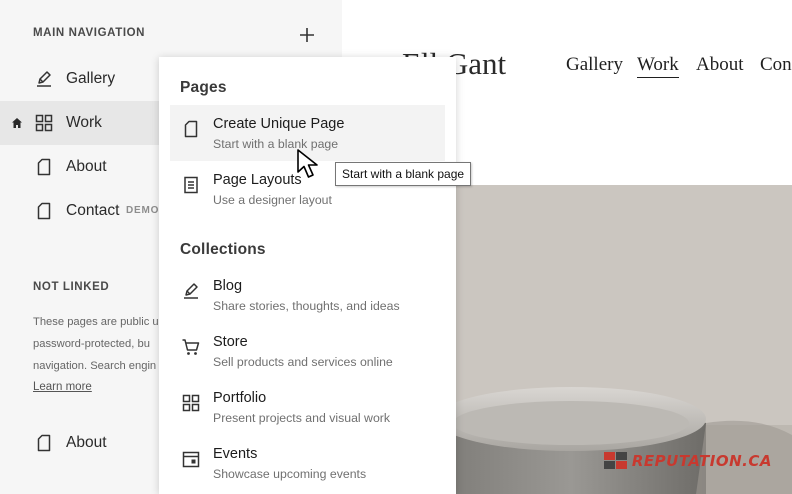 The height and width of the screenshot is (494, 792). What do you see at coordinates (91, 78) in the screenshot?
I see `sidebar-item-label: Gallery` at bounding box center [91, 78].